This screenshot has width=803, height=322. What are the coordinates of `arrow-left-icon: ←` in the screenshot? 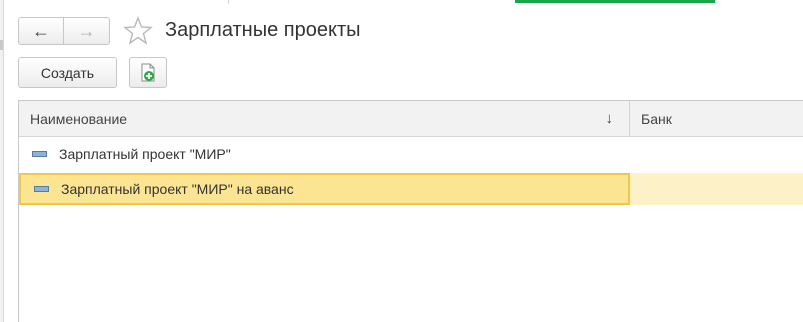 It's located at (41, 30).